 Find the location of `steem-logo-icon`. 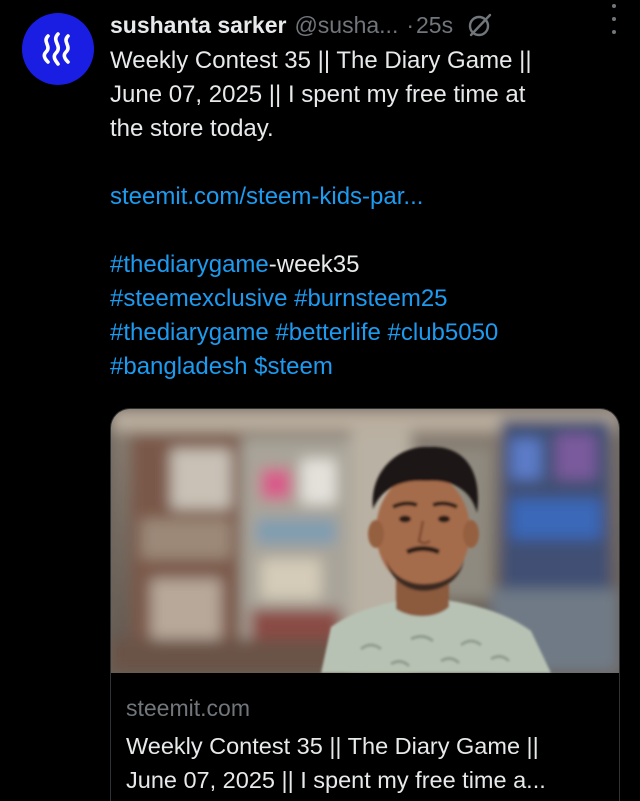

steem-logo-icon is located at coordinates (56, 49).